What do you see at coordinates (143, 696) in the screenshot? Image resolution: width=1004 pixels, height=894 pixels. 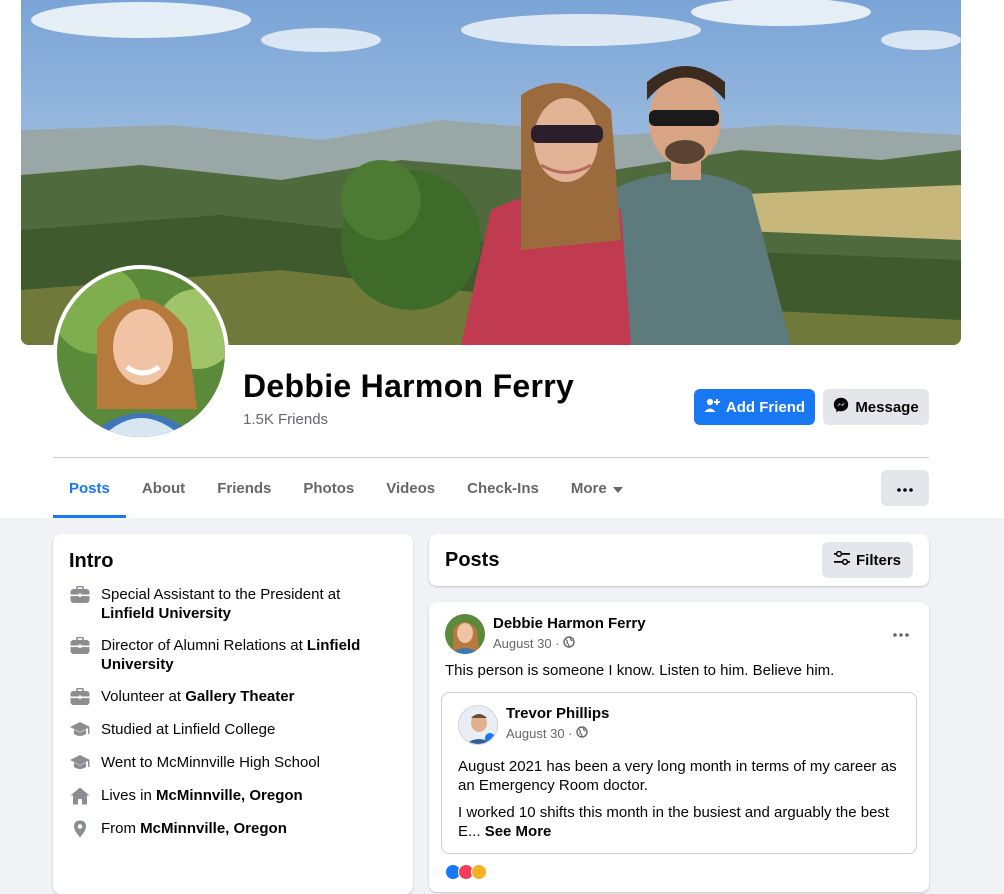 I see `intro-item-prefix: Volunteer at` at bounding box center [143, 696].